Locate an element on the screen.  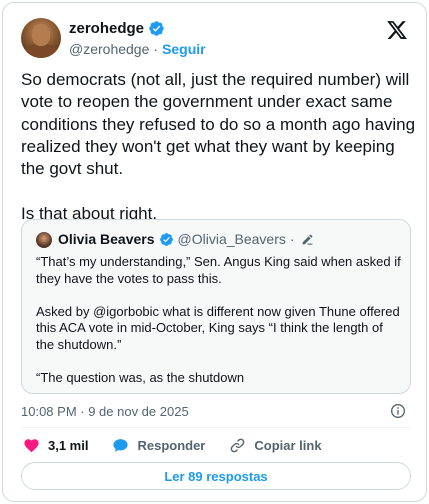
like-button: 3,1 mil is located at coordinates (55, 445).